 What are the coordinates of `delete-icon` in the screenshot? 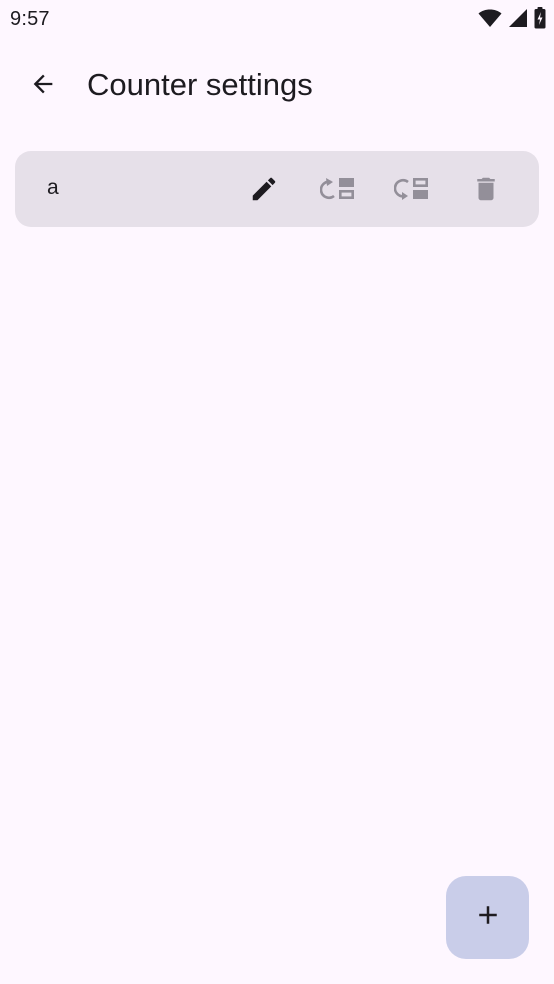 It's located at (486, 189).